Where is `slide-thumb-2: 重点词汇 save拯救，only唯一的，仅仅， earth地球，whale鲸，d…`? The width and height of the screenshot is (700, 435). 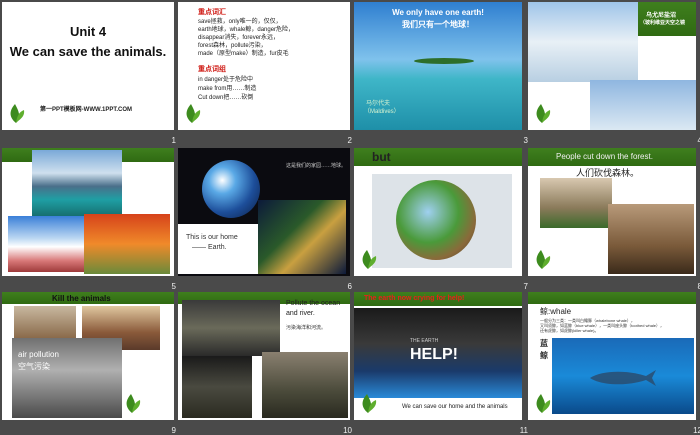 slide-thumb-2: 重点词汇 save拯救，only唯一的，仅仅， earth地球，whale鲸，d… is located at coordinates (266, 73).